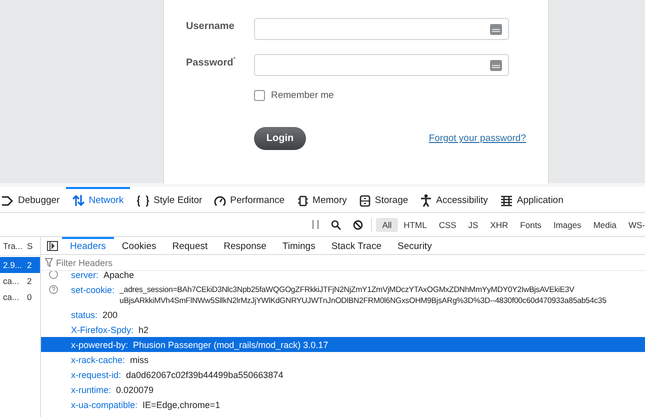 The width and height of the screenshot is (645, 417). I want to click on header-name: x-rack-cache:, so click(98, 360).